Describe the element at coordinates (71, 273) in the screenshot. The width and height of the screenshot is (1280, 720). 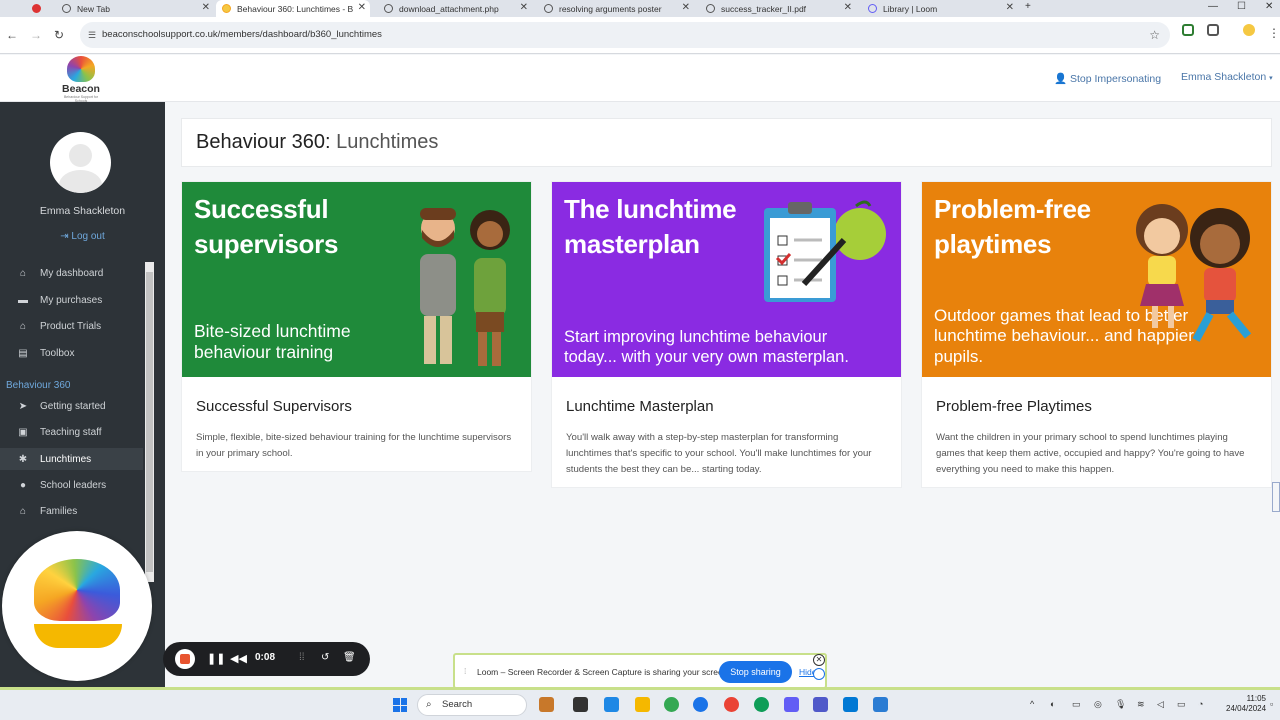
I see `sidebar-item-my-dashboard: ⌂ My dashboard` at that location.